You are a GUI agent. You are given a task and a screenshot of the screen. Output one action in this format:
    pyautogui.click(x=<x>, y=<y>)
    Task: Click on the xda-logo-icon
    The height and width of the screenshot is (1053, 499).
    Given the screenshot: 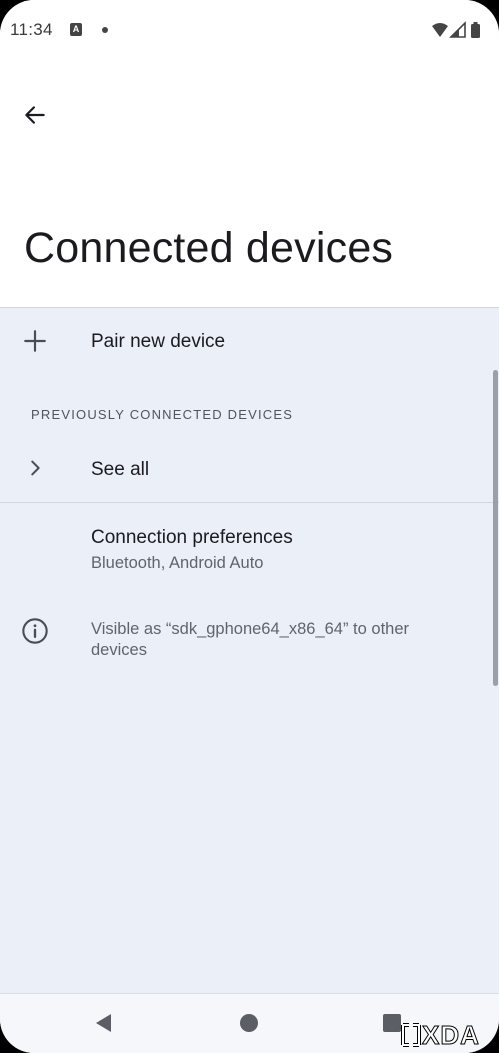 What is the action you would take?
    pyautogui.click(x=411, y=1035)
    